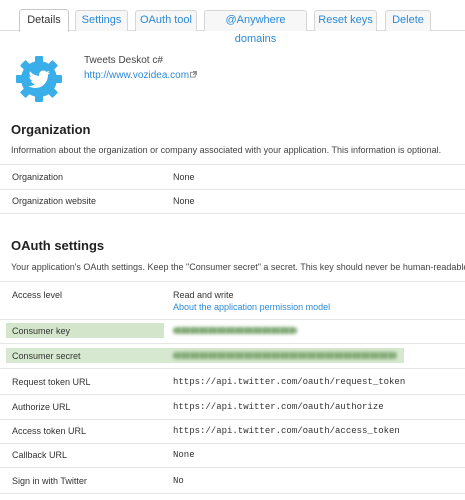 The height and width of the screenshot is (500, 465). Describe the element at coordinates (40, 455) in the screenshot. I see `callback-url-label: Callback URL` at that location.